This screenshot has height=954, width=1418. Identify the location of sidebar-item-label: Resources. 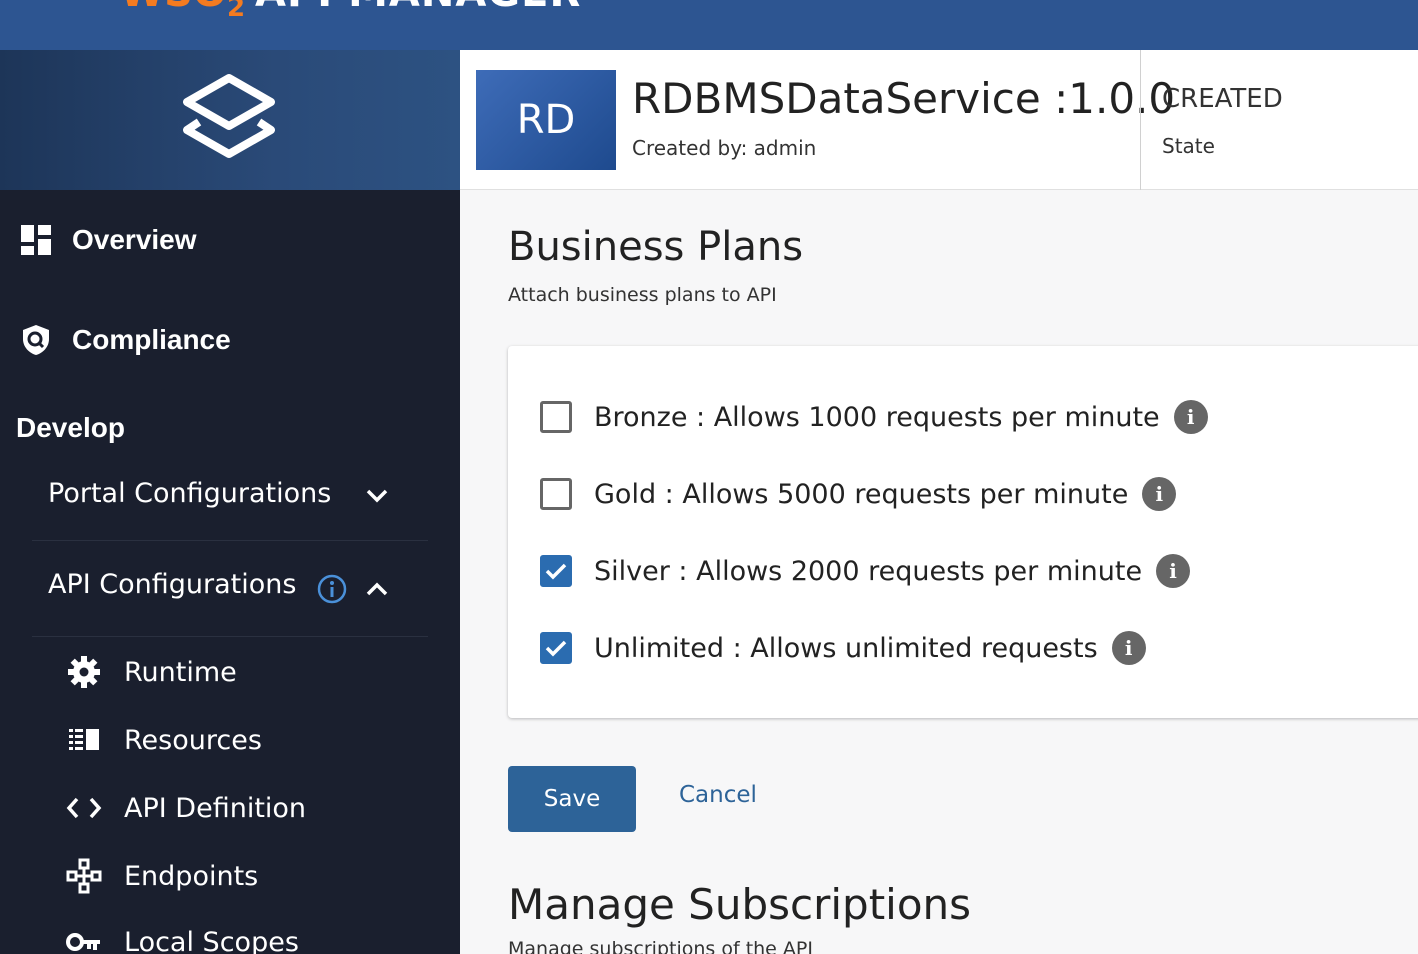
(193, 740).